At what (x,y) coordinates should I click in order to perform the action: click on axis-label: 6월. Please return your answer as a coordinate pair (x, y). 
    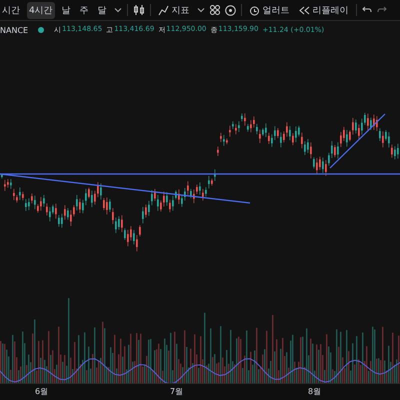
    Looking at the image, I should click on (41, 391).